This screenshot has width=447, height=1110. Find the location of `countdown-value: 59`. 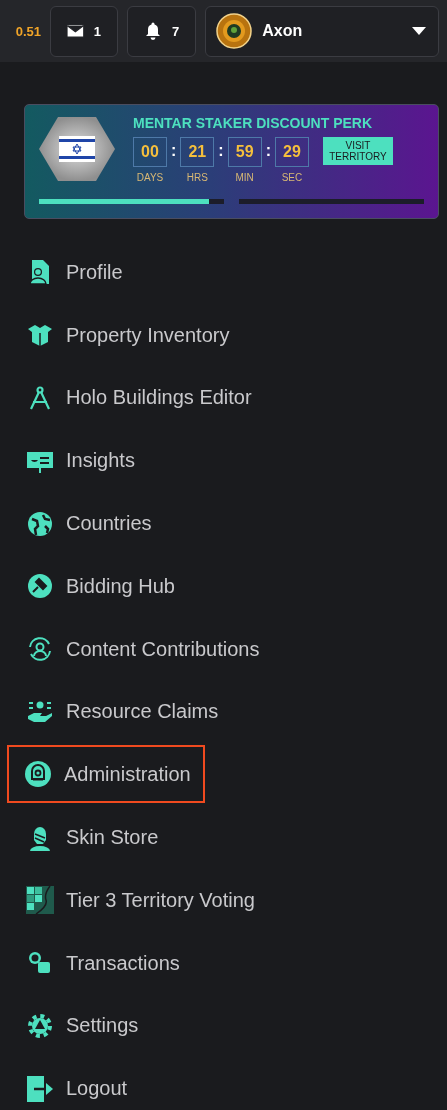

countdown-value: 59 is located at coordinates (244, 152).